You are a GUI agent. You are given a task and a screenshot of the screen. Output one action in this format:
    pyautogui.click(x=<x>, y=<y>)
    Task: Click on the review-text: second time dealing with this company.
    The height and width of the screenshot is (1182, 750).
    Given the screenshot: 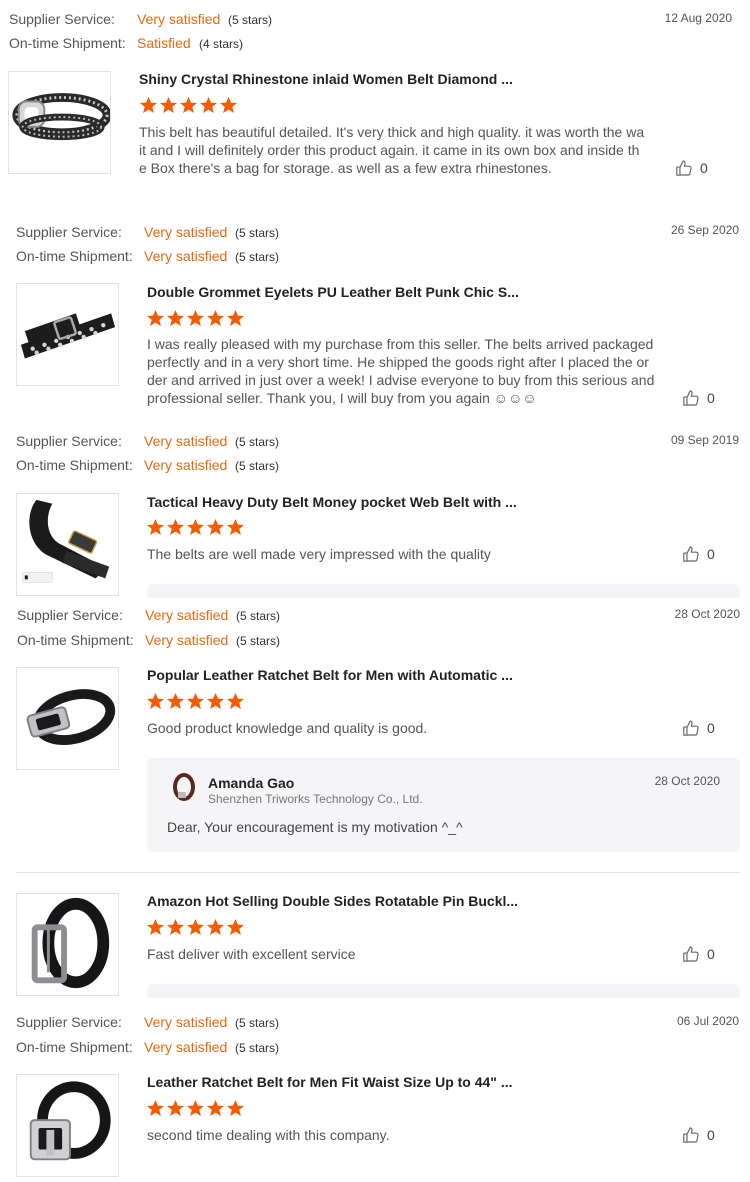 What is the action you would take?
    pyautogui.click(x=396, y=1135)
    